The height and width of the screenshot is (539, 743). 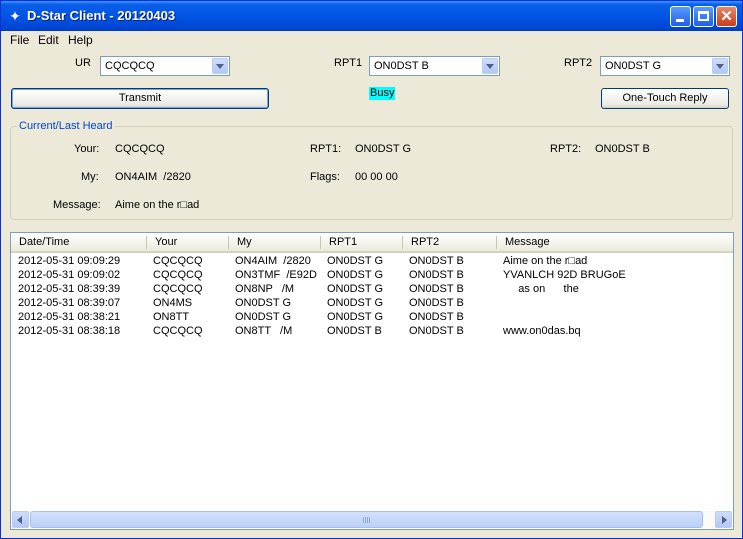 What do you see at coordinates (680, 16) in the screenshot?
I see `minimize-button` at bounding box center [680, 16].